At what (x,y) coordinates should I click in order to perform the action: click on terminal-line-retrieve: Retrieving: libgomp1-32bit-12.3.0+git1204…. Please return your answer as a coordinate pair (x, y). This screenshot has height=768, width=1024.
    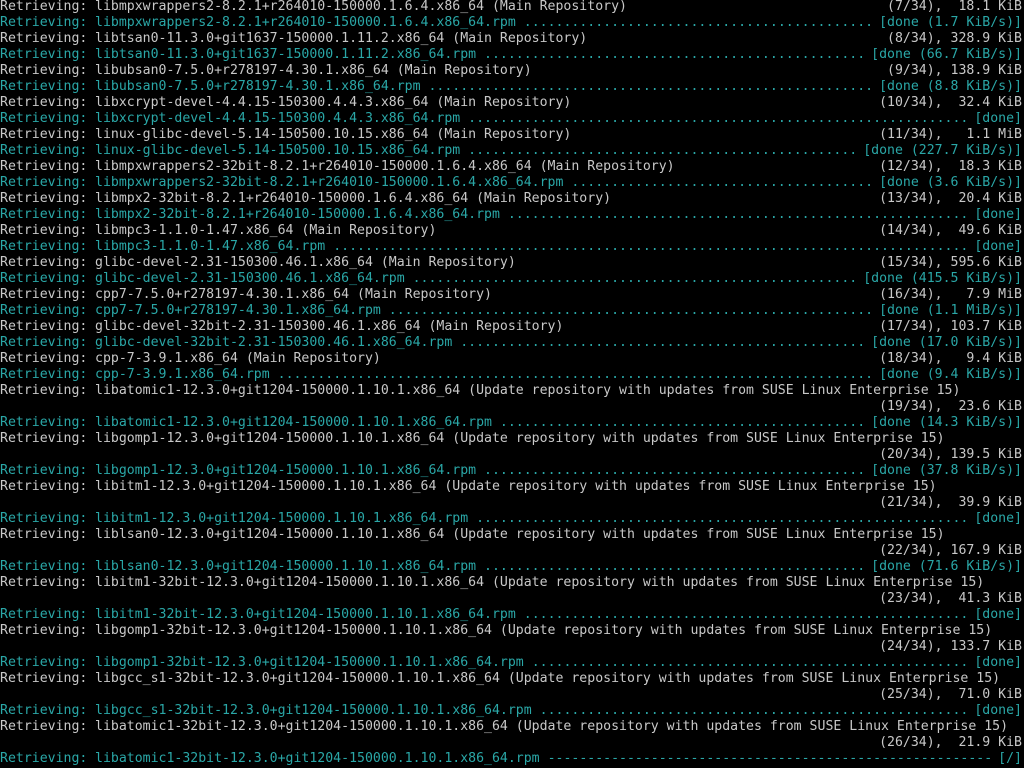
    Looking at the image, I should click on (512, 631).